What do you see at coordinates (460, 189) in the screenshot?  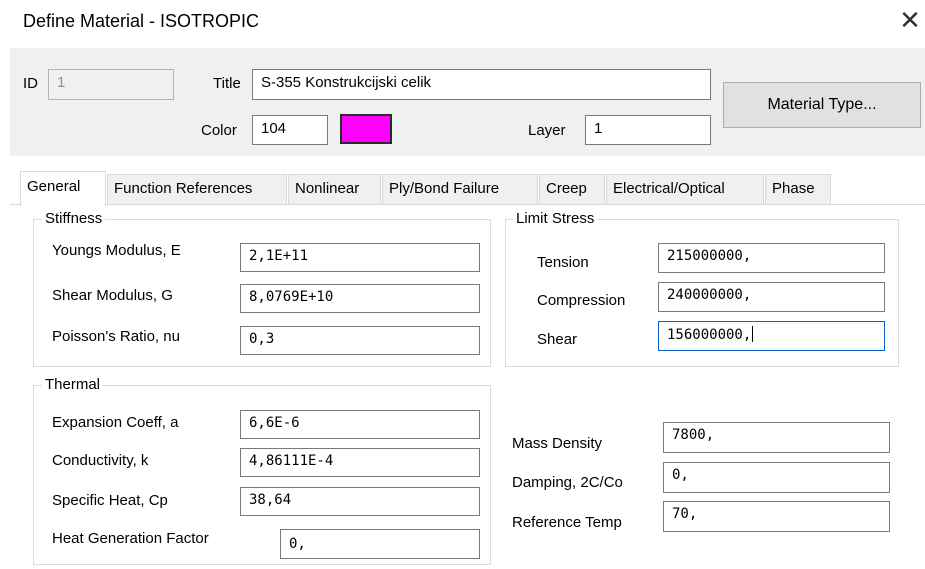 I see `tab-ply-bond-failure: Ply/Bond Failure` at bounding box center [460, 189].